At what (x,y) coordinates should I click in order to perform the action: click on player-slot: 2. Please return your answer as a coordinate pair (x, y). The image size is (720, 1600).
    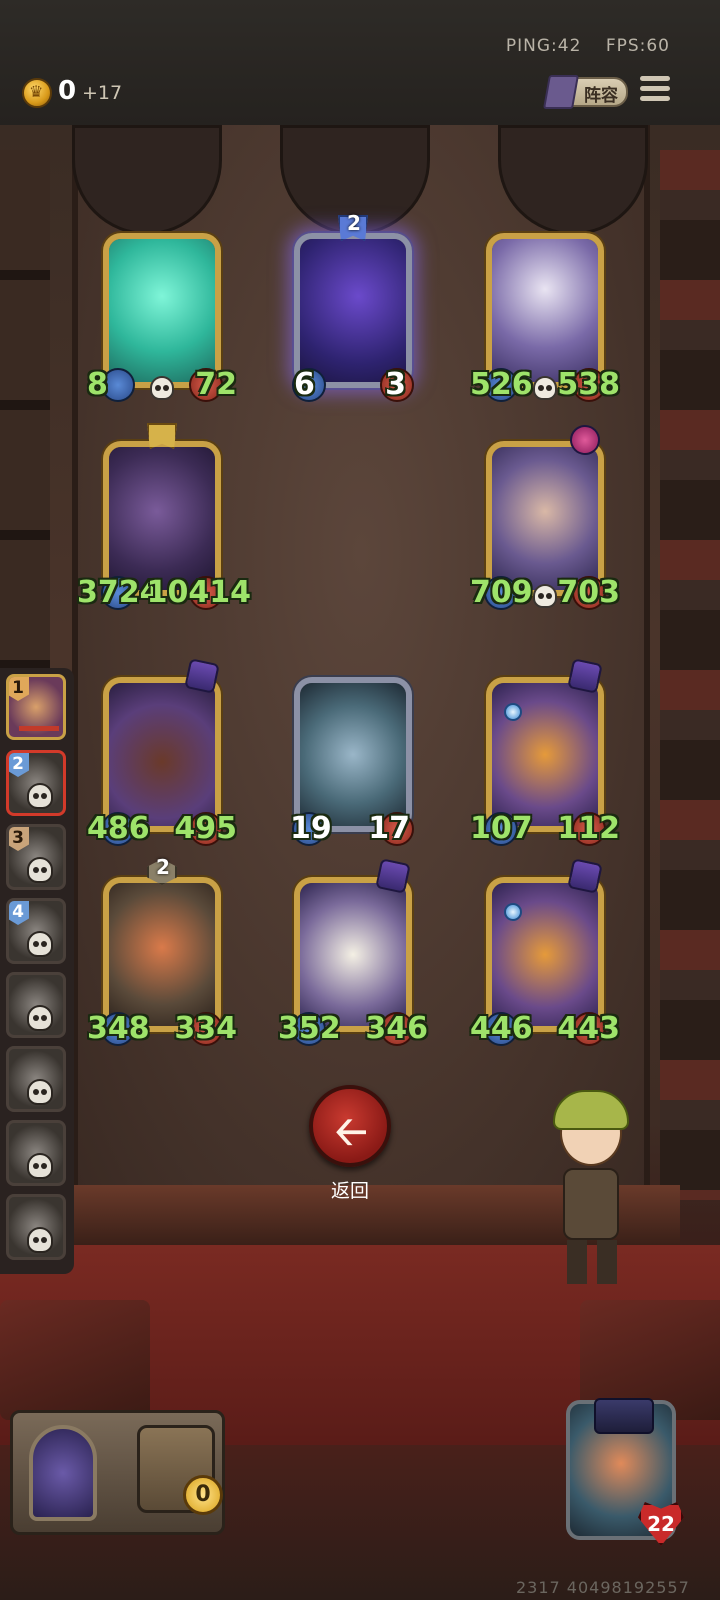
    Looking at the image, I should click on (36, 783).